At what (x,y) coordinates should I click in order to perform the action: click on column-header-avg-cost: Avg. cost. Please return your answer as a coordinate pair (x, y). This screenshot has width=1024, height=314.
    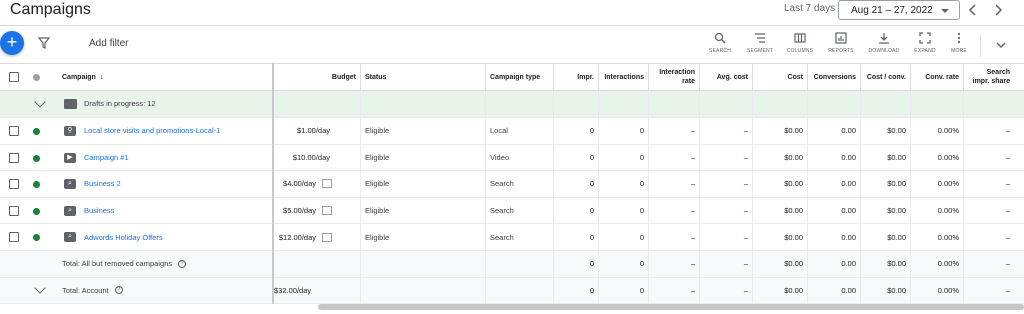
    Looking at the image, I should click on (726, 77).